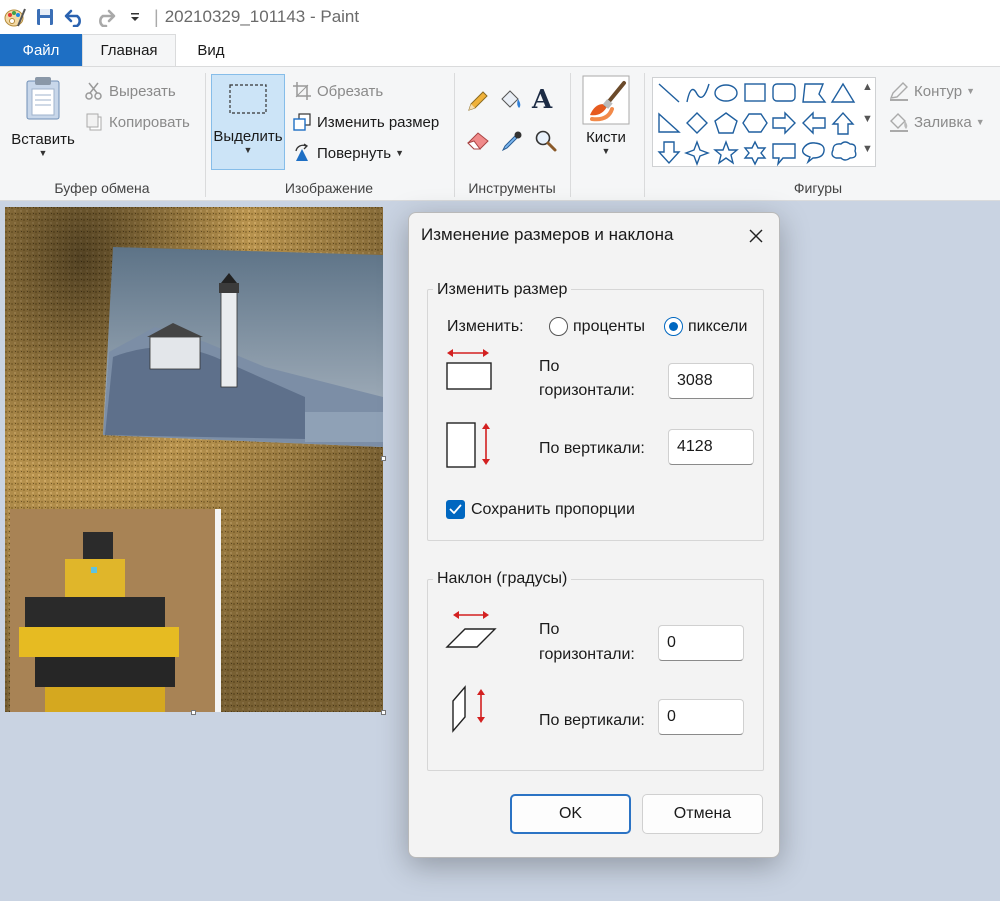 The width and height of the screenshot is (1000, 901). Describe the element at coordinates (512, 188) in the screenshot. I see `tools-group-label: Инструменты` at that location.